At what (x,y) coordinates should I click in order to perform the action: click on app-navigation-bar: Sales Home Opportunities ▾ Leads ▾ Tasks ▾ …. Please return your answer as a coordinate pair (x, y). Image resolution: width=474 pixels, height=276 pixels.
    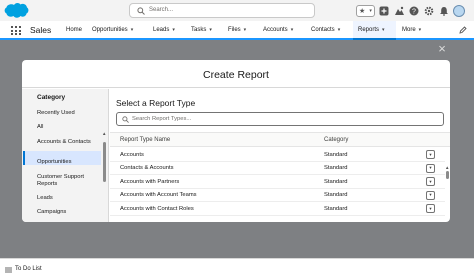
    Looking at the image, I should click on (237, 30).